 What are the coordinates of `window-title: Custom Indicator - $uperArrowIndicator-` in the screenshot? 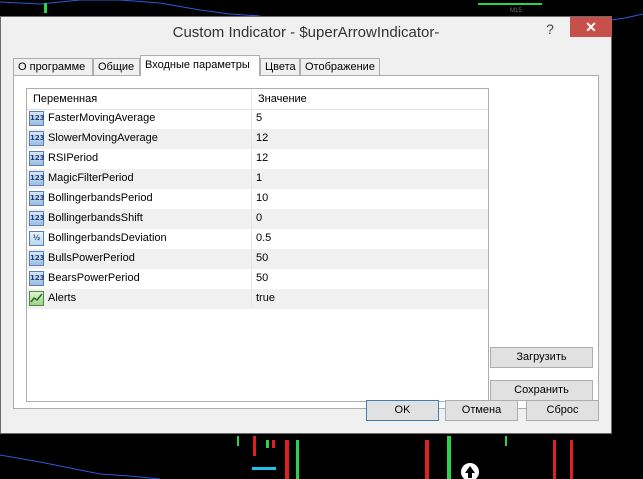 It's located at (306, 32).